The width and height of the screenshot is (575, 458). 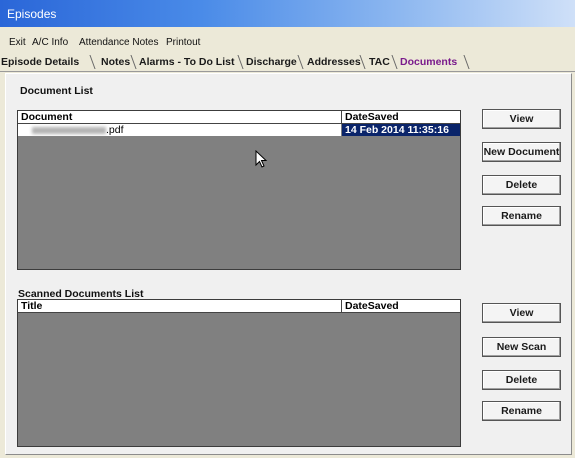 What do you see at coordinates (401, 130) in the screenshot?
I see `date-saved-cell: 14 Feb 2014 11:35:16` at bounding box center [401, 130].